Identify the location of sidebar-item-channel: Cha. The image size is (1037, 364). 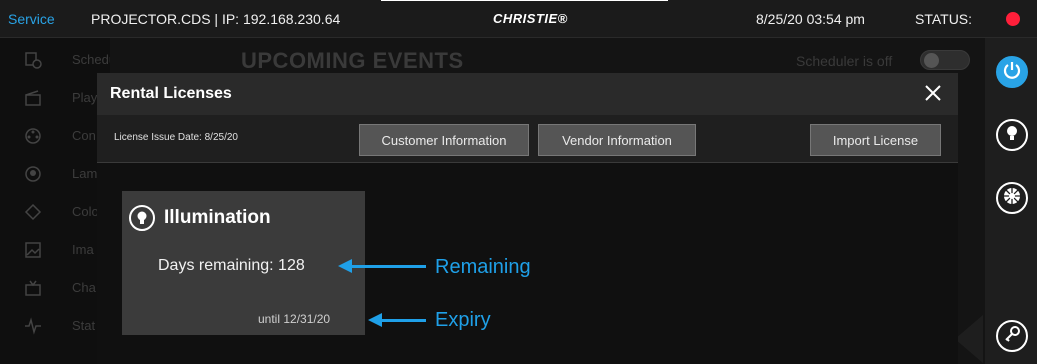
(55, 288).